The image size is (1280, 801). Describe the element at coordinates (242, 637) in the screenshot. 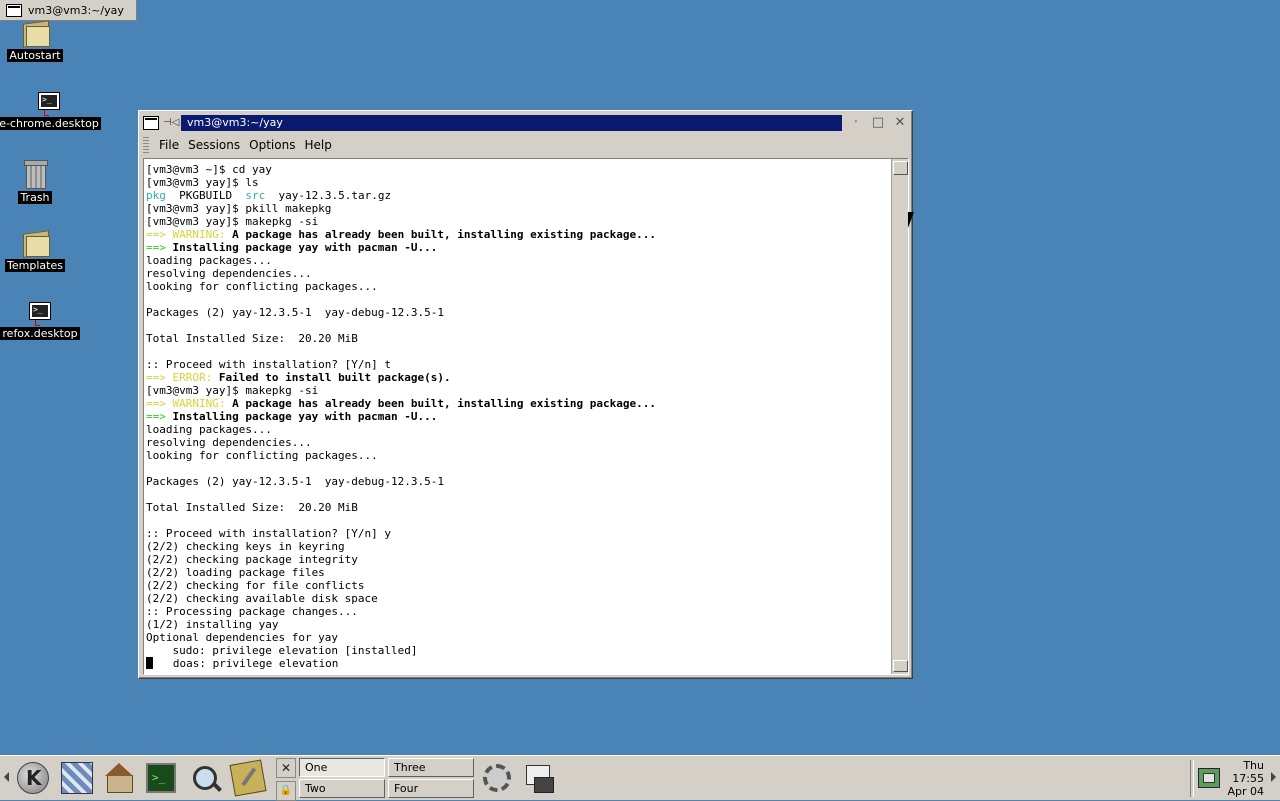

I see `terminal-text-segment: Optional dependencies for yay` at that location.